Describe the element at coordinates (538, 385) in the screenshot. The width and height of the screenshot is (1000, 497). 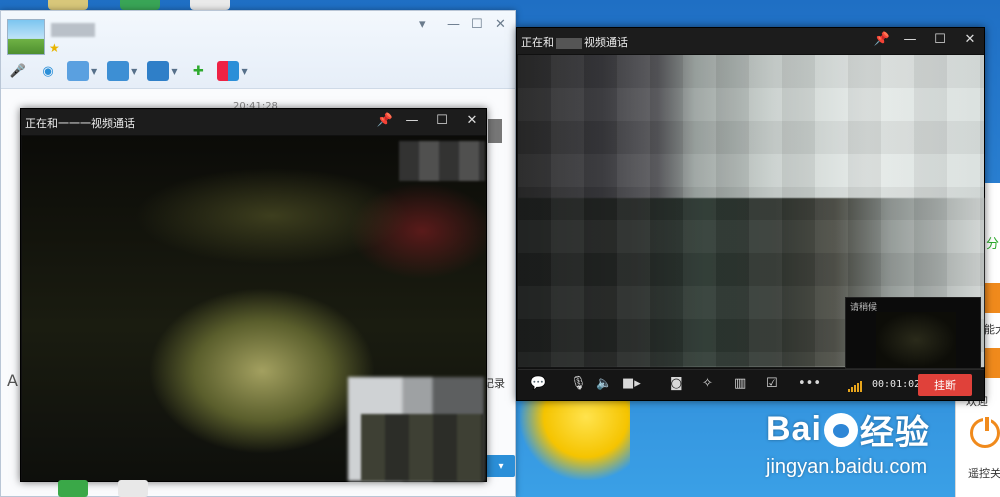
I see `chat-icon: 💬` at that location.